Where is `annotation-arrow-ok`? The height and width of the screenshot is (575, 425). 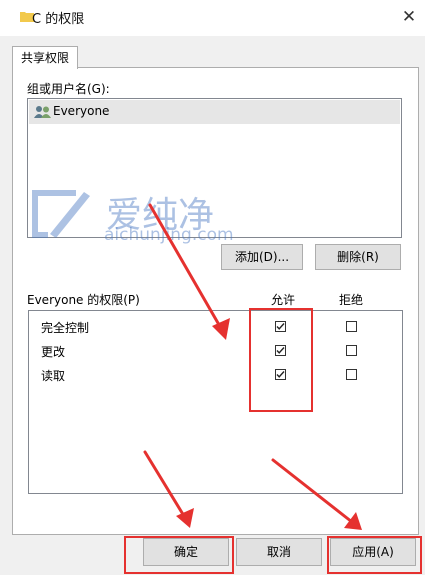 annotation-arrow-ok is located at coordinates (164, 484).